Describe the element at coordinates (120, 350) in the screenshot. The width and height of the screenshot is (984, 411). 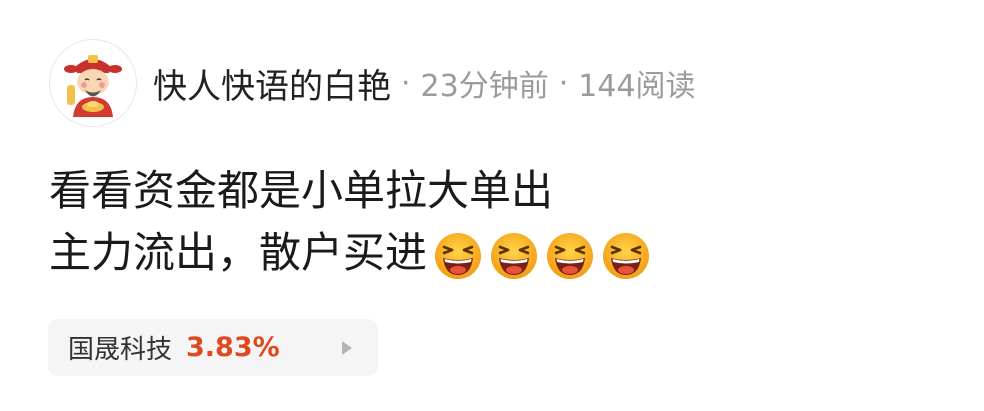
I see `stock-name: 国晟科技` at that location.